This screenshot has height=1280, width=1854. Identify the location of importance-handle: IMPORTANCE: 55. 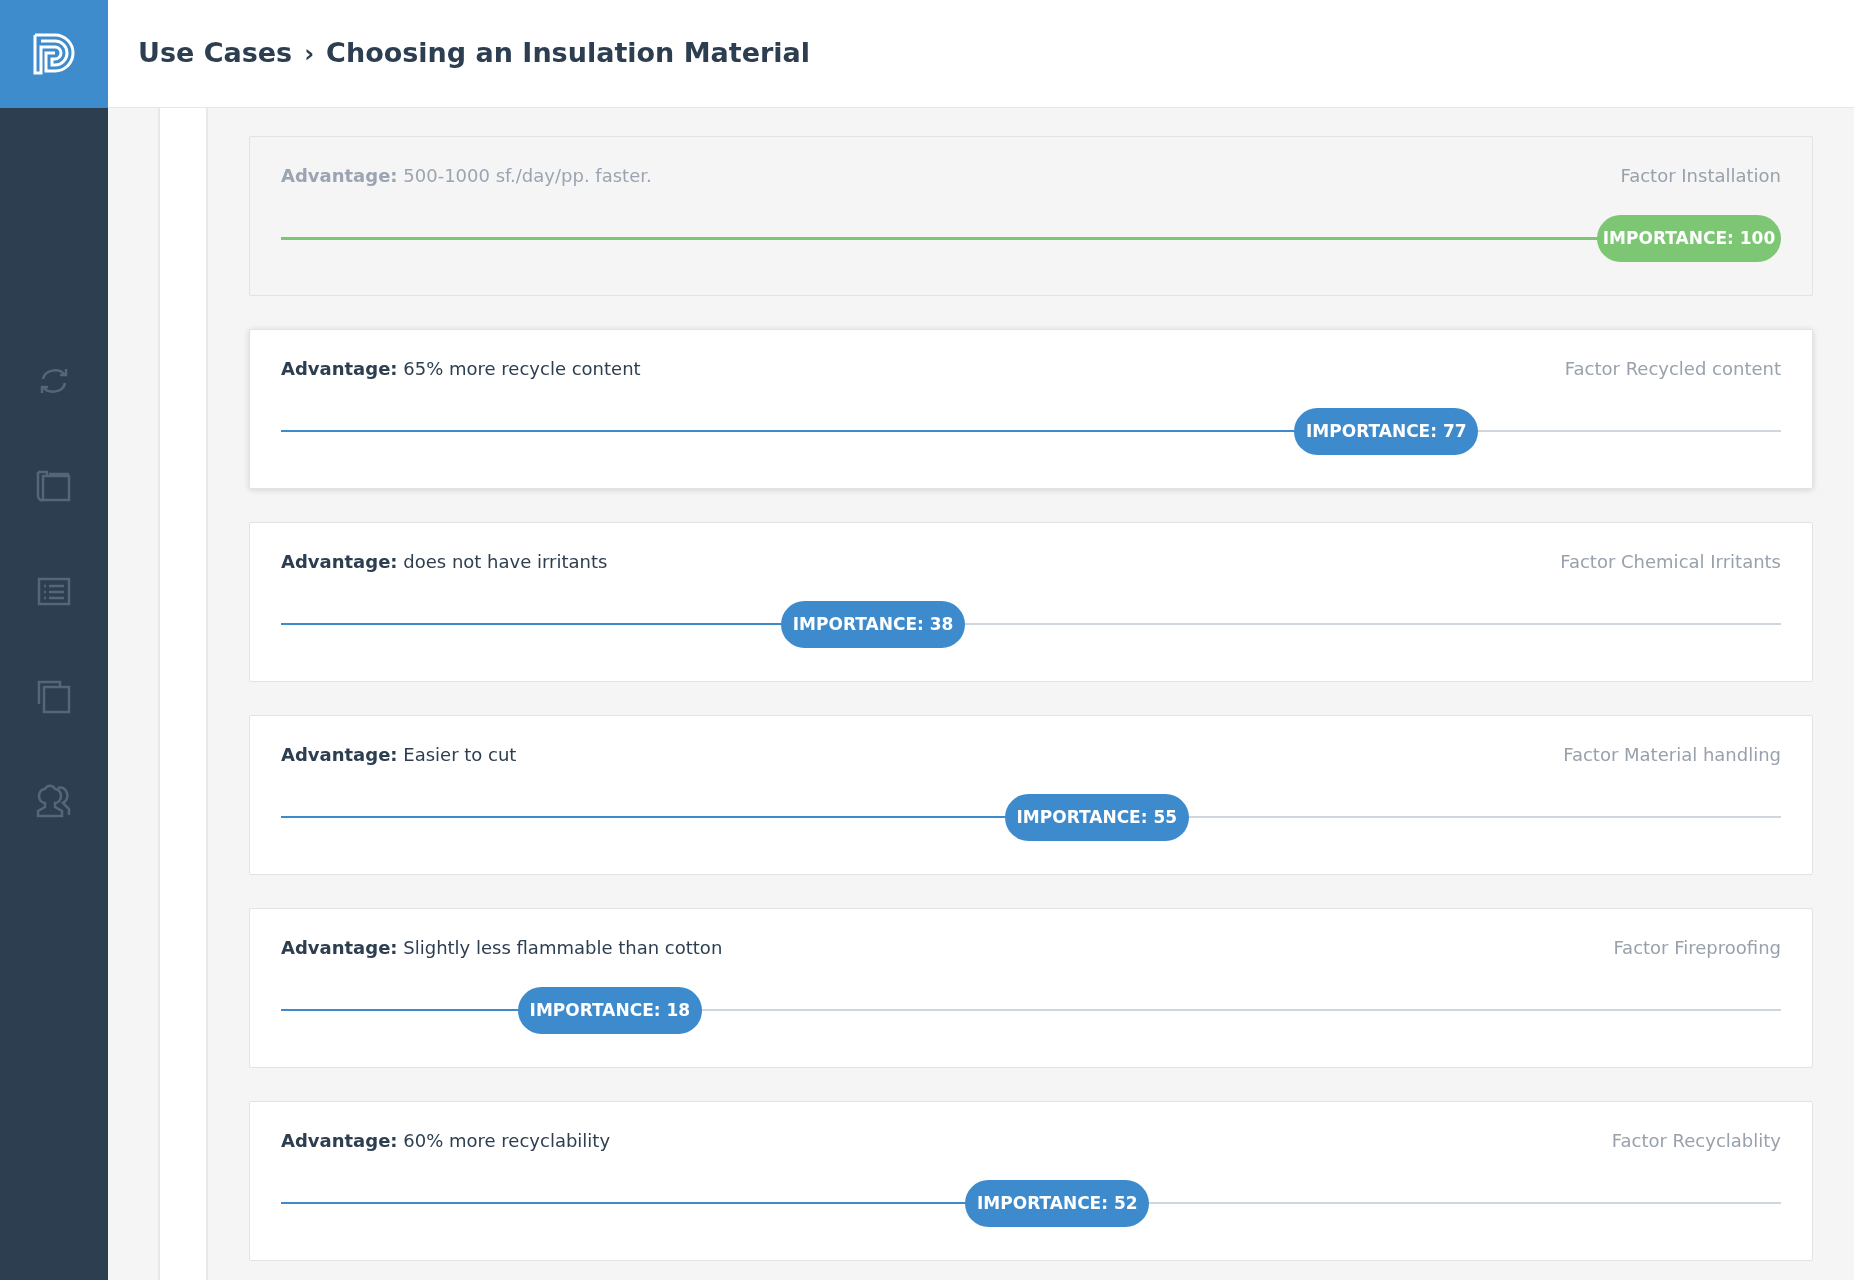
(1096, 817).